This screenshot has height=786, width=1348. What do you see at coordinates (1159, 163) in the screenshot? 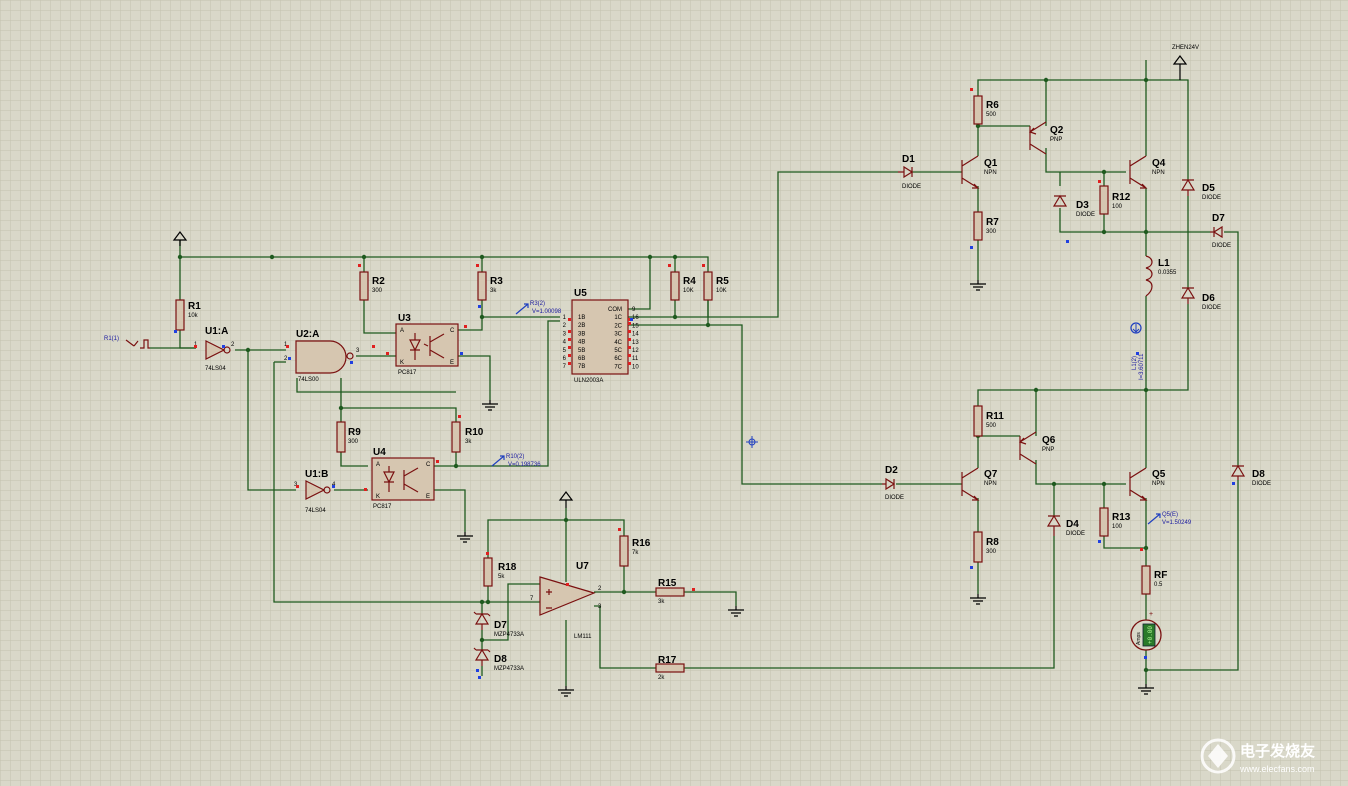
I see `q4-ref: Q4` at bounding box center [1159, 163].